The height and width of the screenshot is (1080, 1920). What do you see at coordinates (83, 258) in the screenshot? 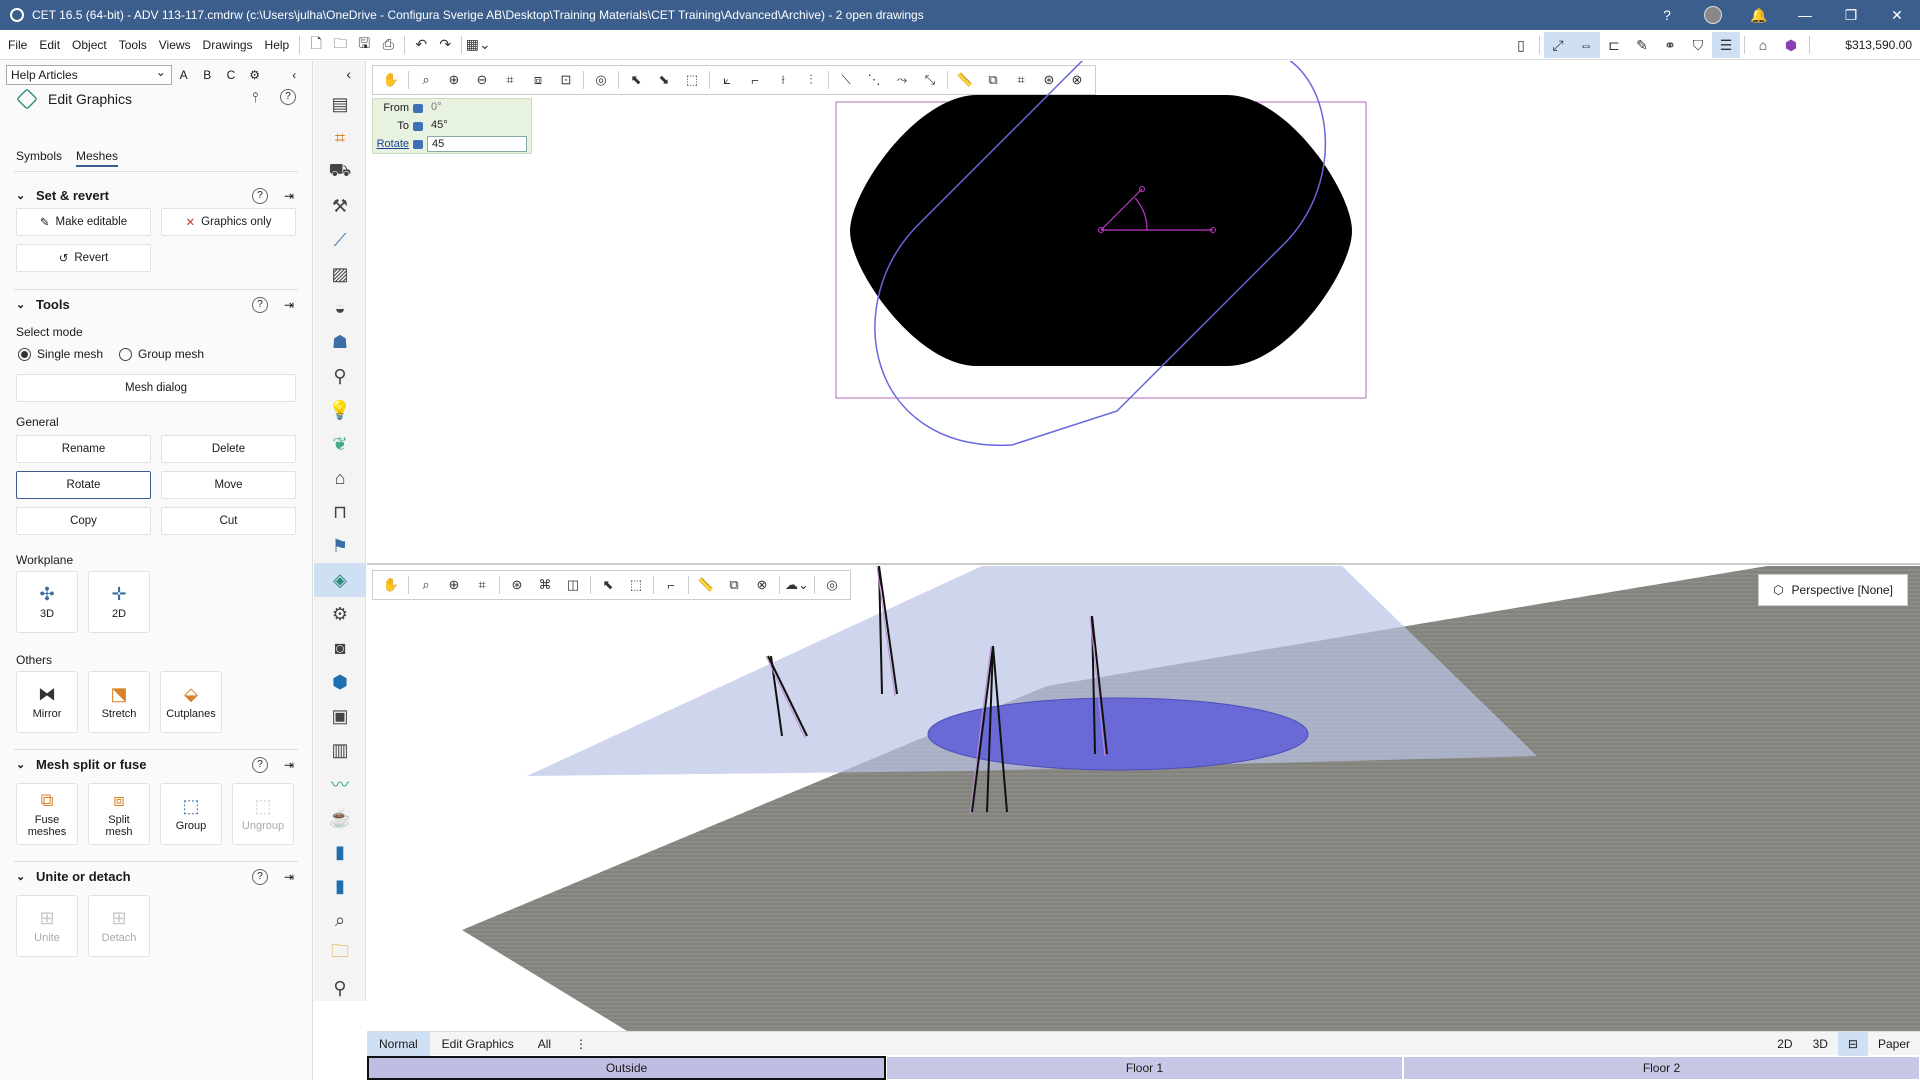
I see `revert-button: ↺ Revert` at bounding box center [83, 258].